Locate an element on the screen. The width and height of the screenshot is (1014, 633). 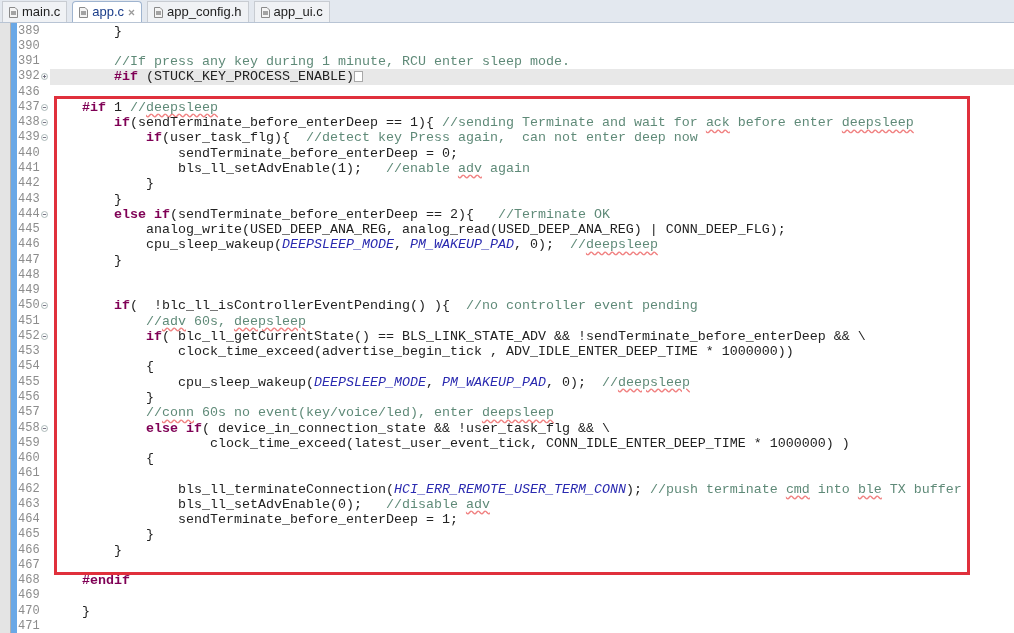
line-number: 463 is located at coordinates (29, 504).